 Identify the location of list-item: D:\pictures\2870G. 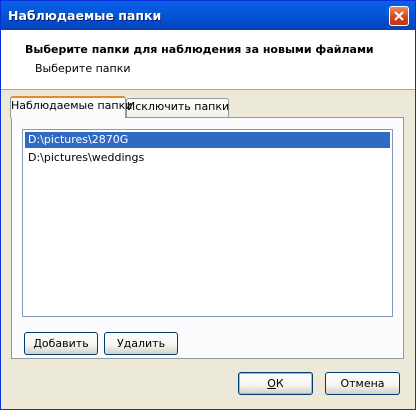
(207, 140).